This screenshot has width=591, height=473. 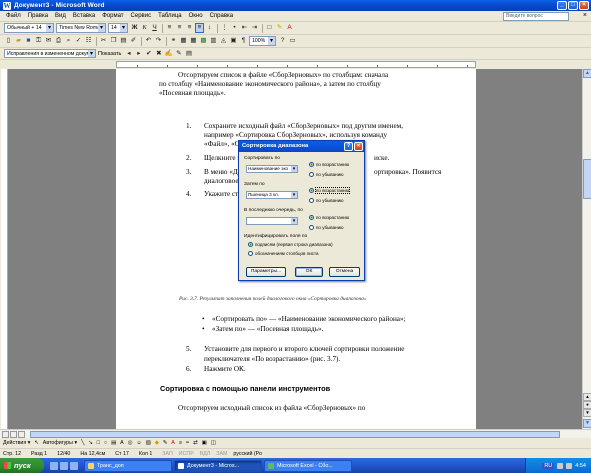 I want to click on line-icon: ╲, so click(x=82, y=443).